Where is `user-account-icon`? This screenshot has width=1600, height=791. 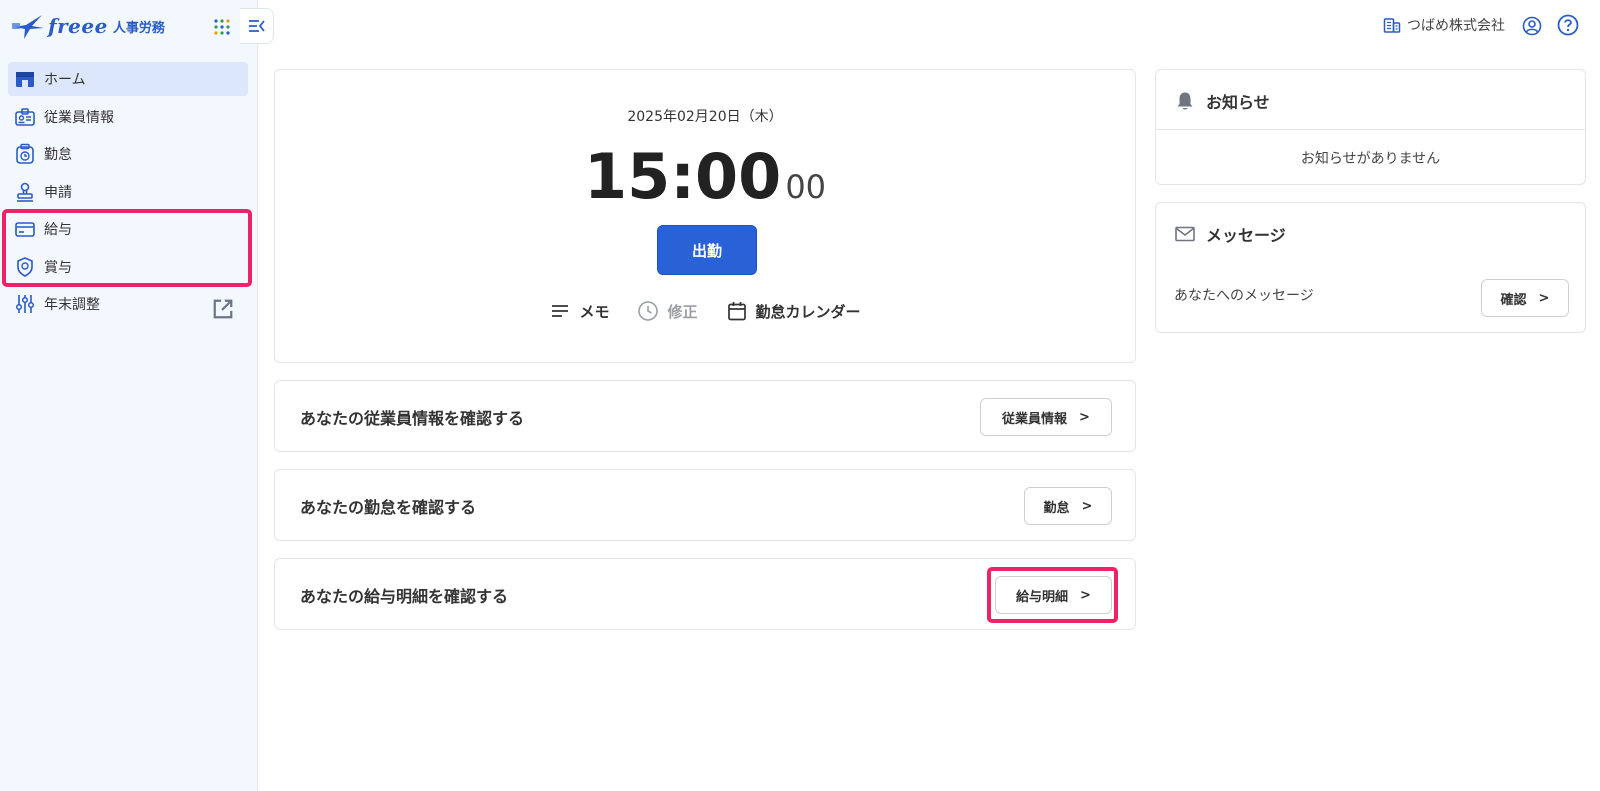
user-account-icon is located at coordinates (1532, 26).